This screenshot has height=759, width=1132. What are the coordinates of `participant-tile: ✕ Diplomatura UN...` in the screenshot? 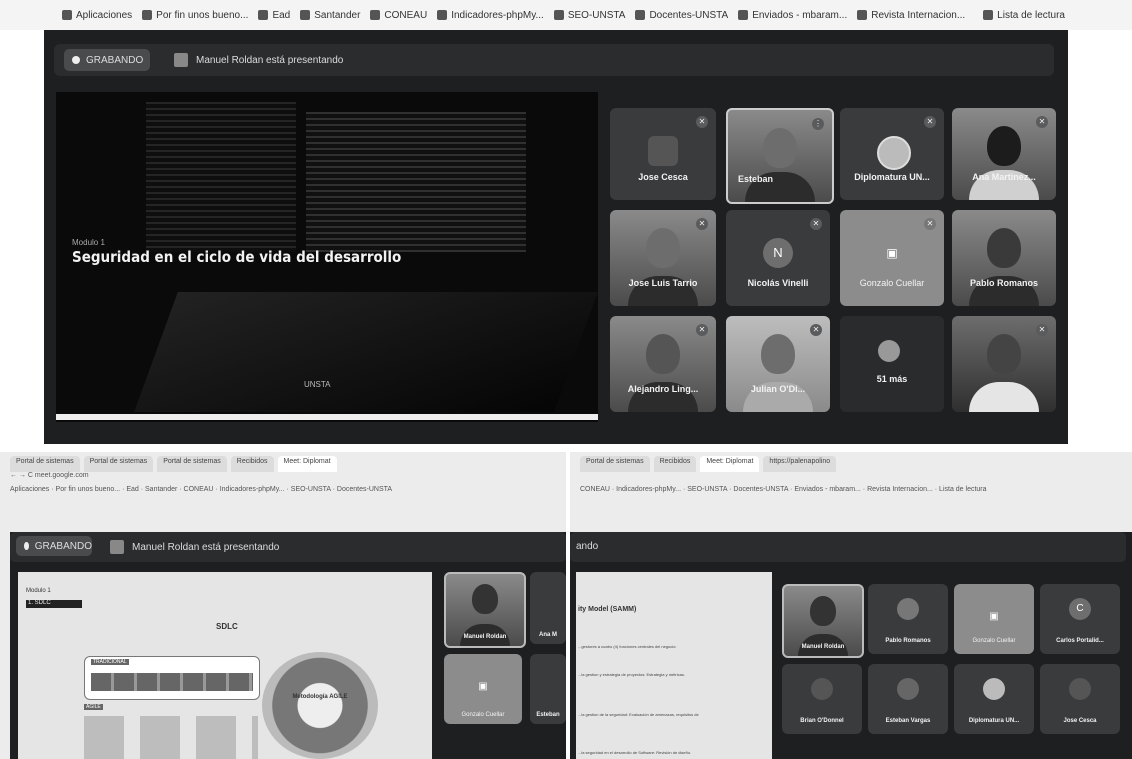 It's located at (892, 154).